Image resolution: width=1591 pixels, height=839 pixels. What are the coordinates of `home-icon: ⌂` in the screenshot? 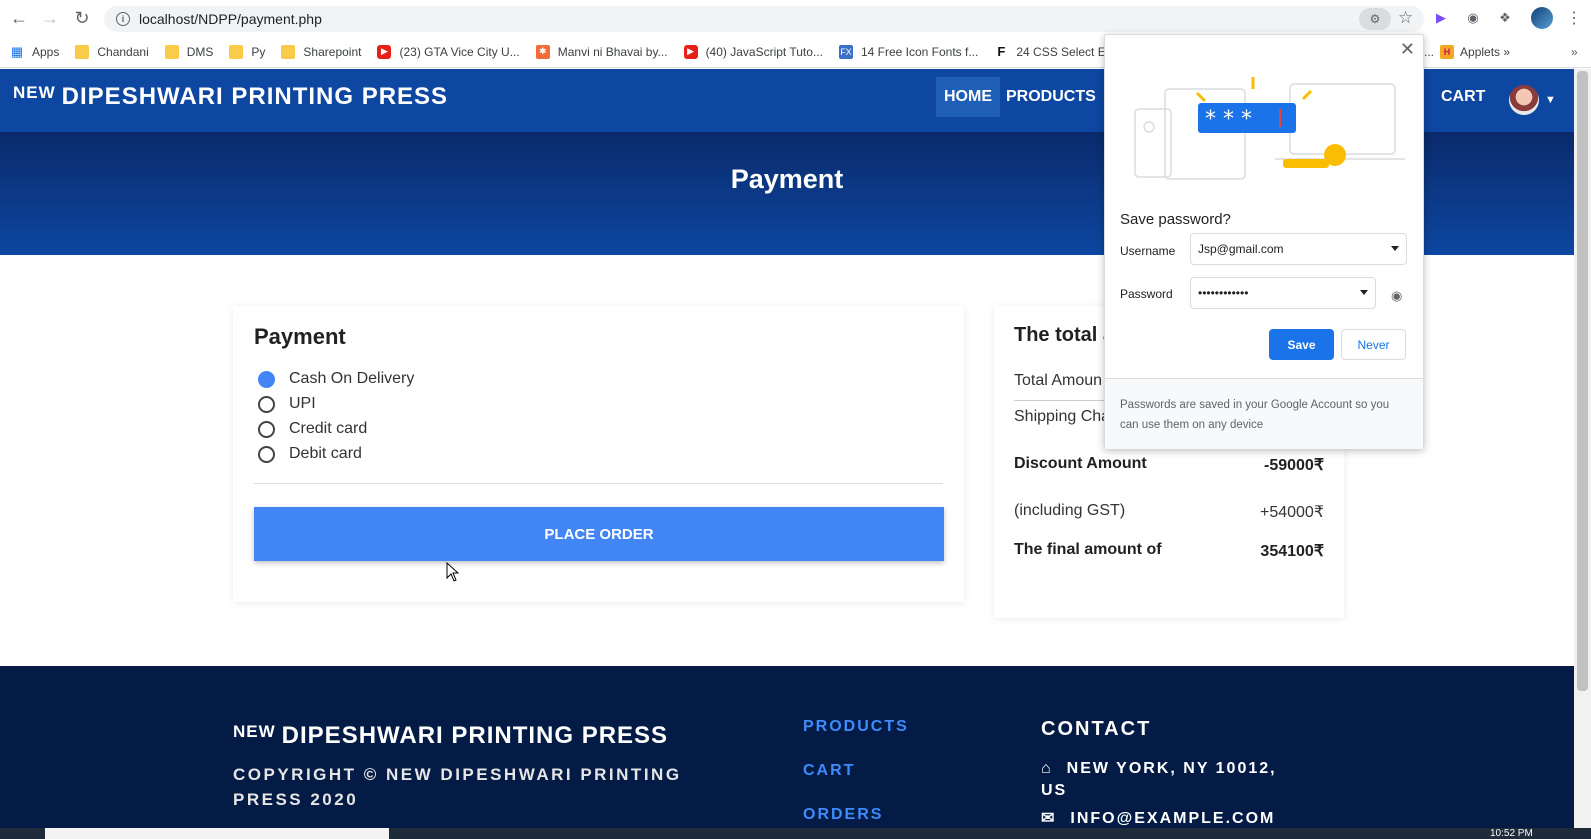 It's located at (1047, 768).